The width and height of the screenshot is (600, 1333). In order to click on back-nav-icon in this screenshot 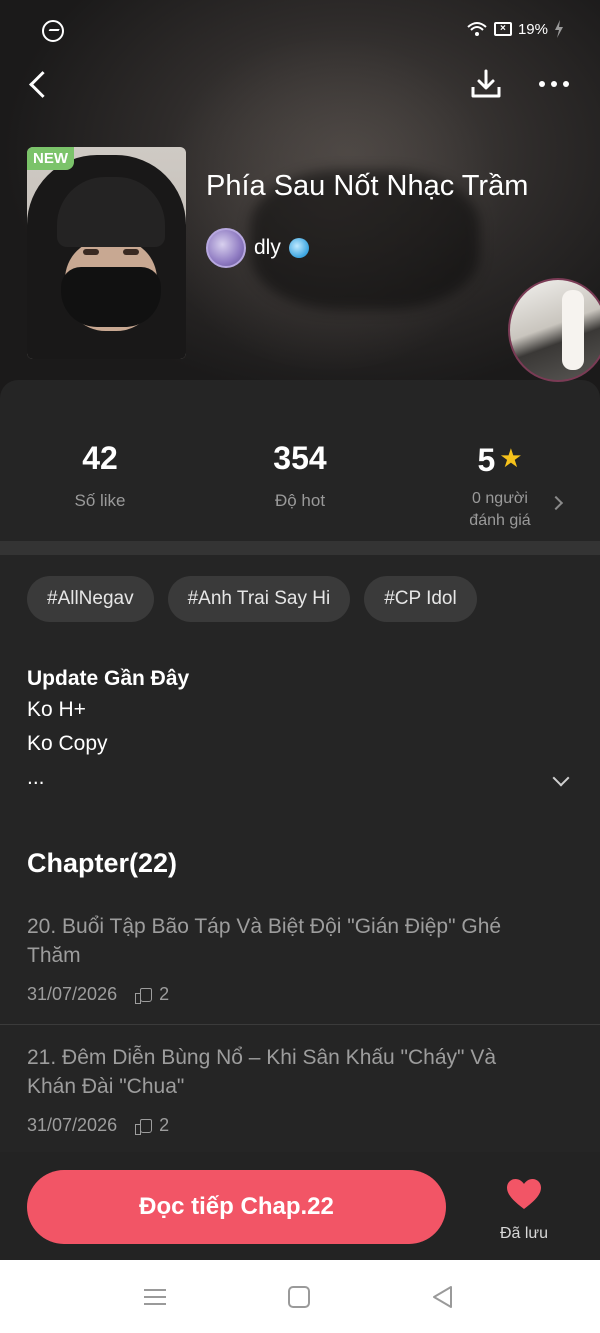, I will do `click(443, 1297)`.